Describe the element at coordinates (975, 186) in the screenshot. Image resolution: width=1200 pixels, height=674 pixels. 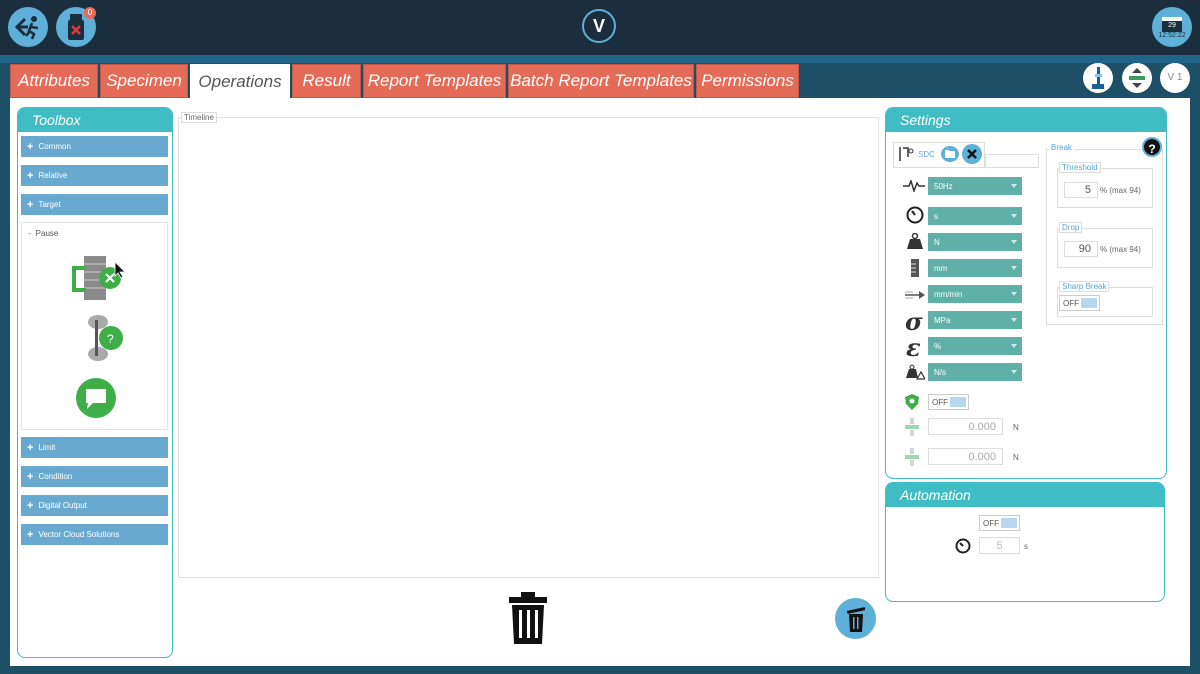
I see `frequency-select: 50Hz` at that location.